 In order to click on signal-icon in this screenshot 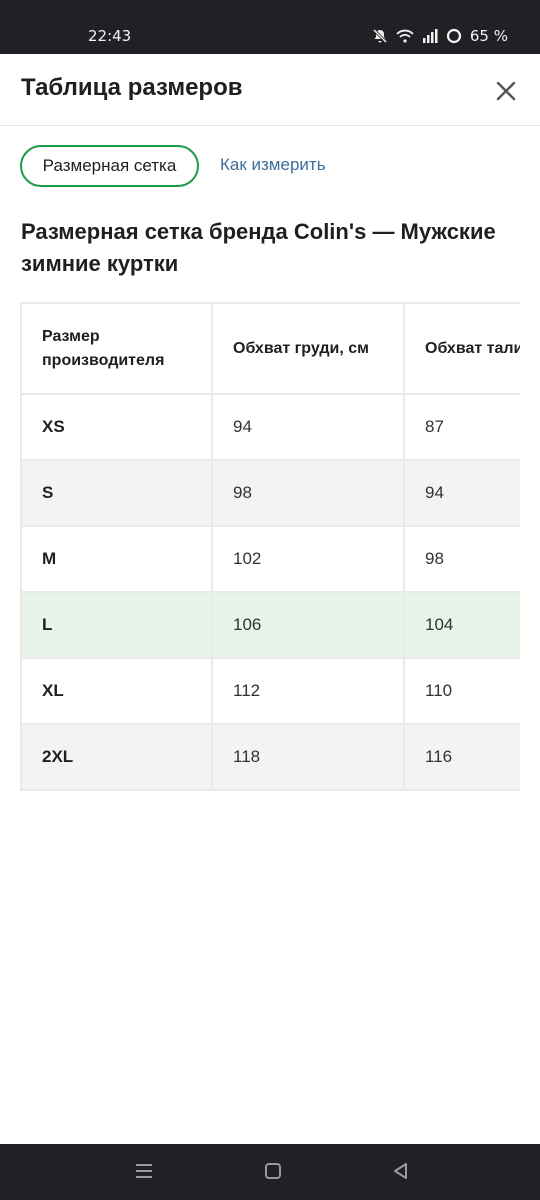, I will do `click(430, 36)`.